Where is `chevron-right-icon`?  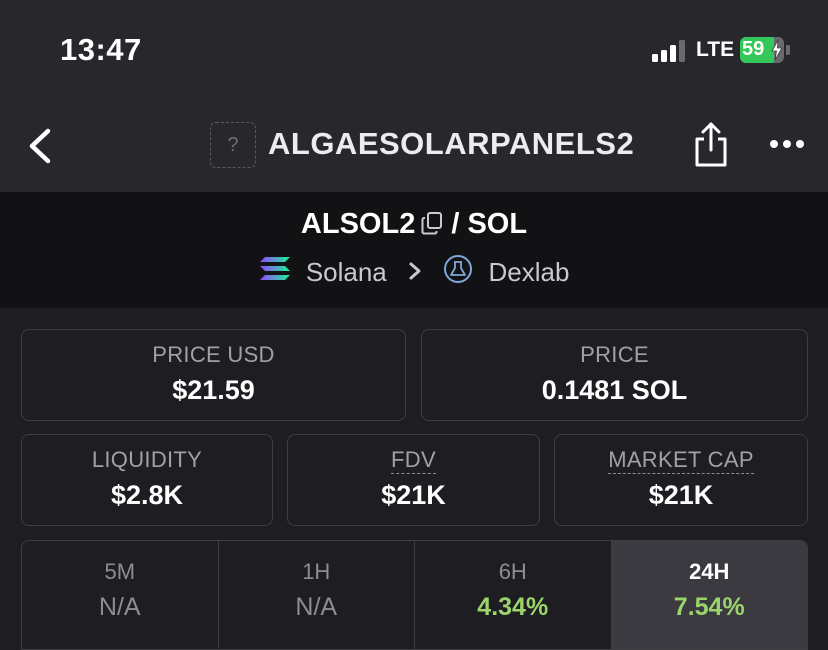
chevron-right-icon is located at coordinates (415, 272).